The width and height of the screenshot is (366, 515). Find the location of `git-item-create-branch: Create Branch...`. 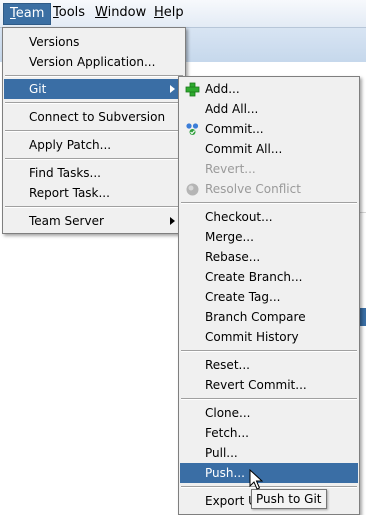

git-item-create-branch: Create Branch... is located at coordinates (269, 277).